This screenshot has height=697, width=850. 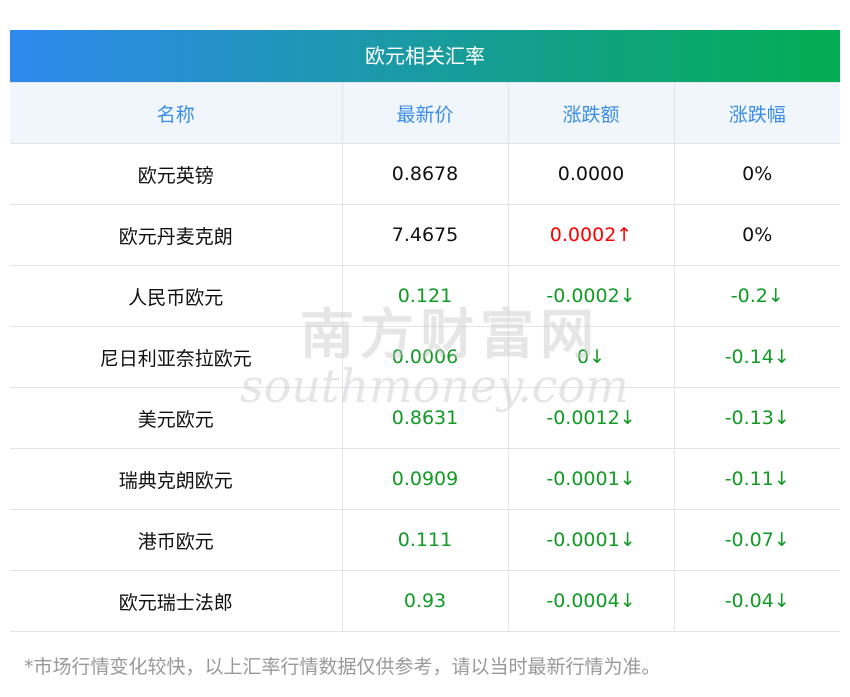 I want to click on currency-pair-name: 美元欧元, so click(x=176, y=418).